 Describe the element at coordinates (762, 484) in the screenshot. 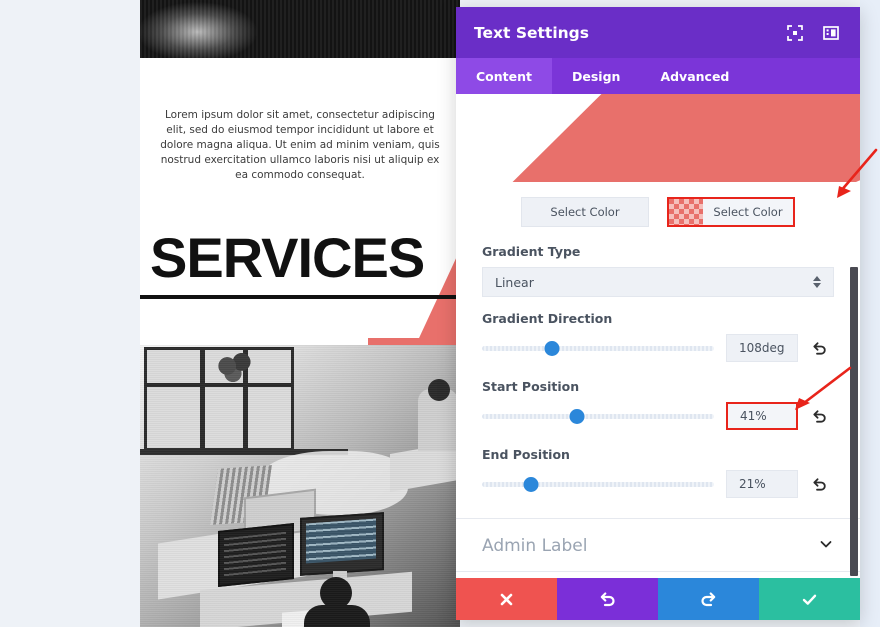

I see `end-position-value: 21%` at that location.